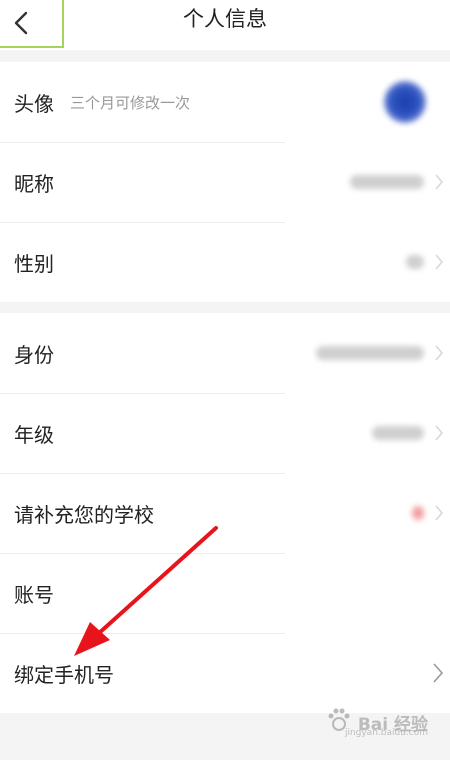 This screenshot has width=450, height=760. What do you see at coordinates (225, 102) in the screenshot?
I see `avatar-row: 头像 三个月可修改一次` at bounding box center [225, 102].